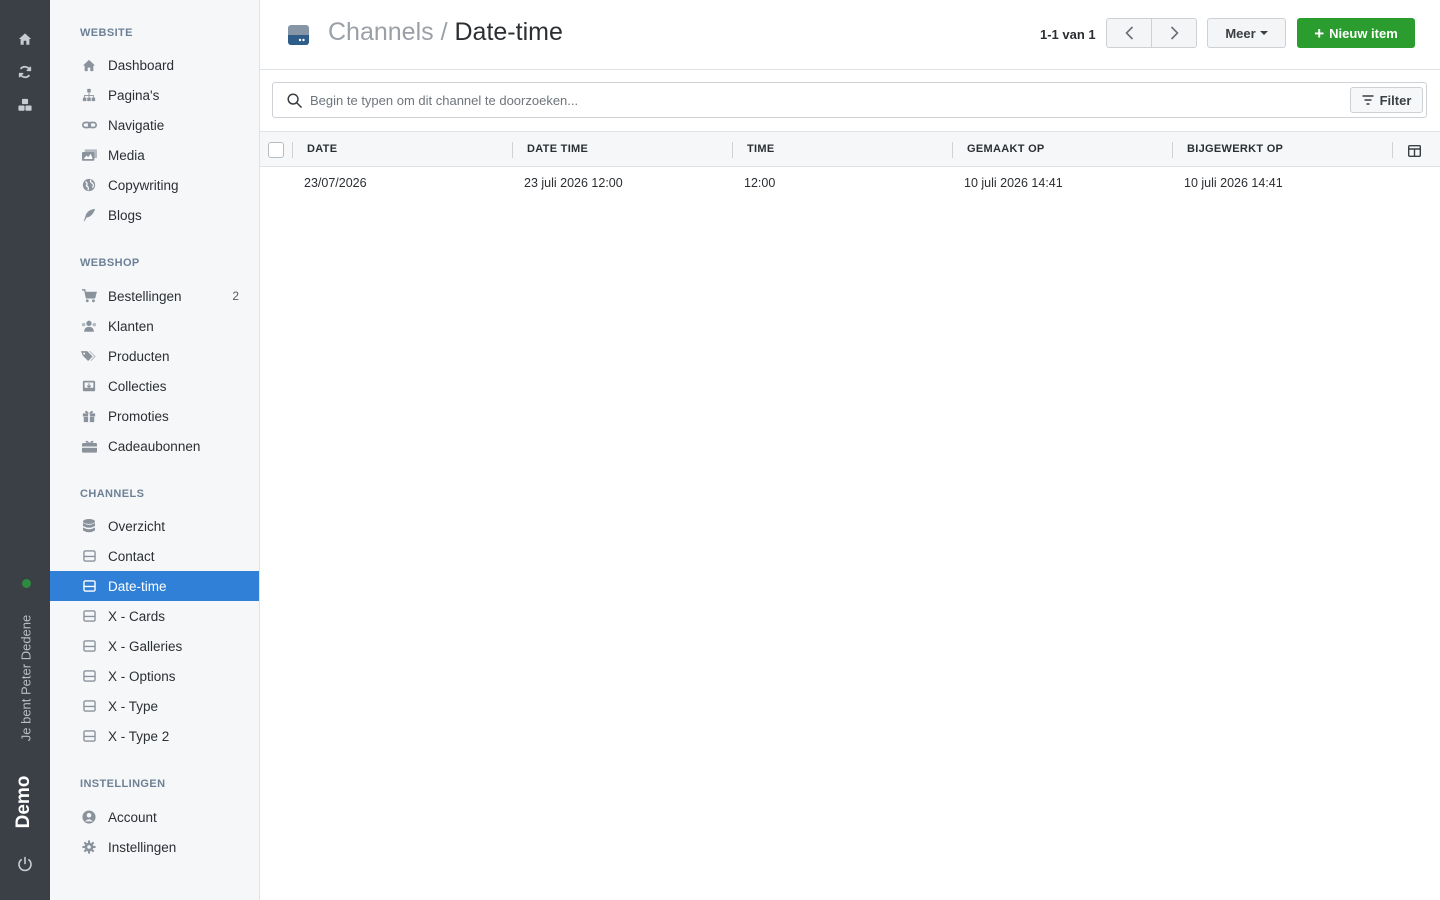 Image resolution: width=1440 pixels, height=900 pixels. What do you see at coordinates (298, 37) in the screenshot?
I see `channel-header-icon` at bounding box center [298, 37].